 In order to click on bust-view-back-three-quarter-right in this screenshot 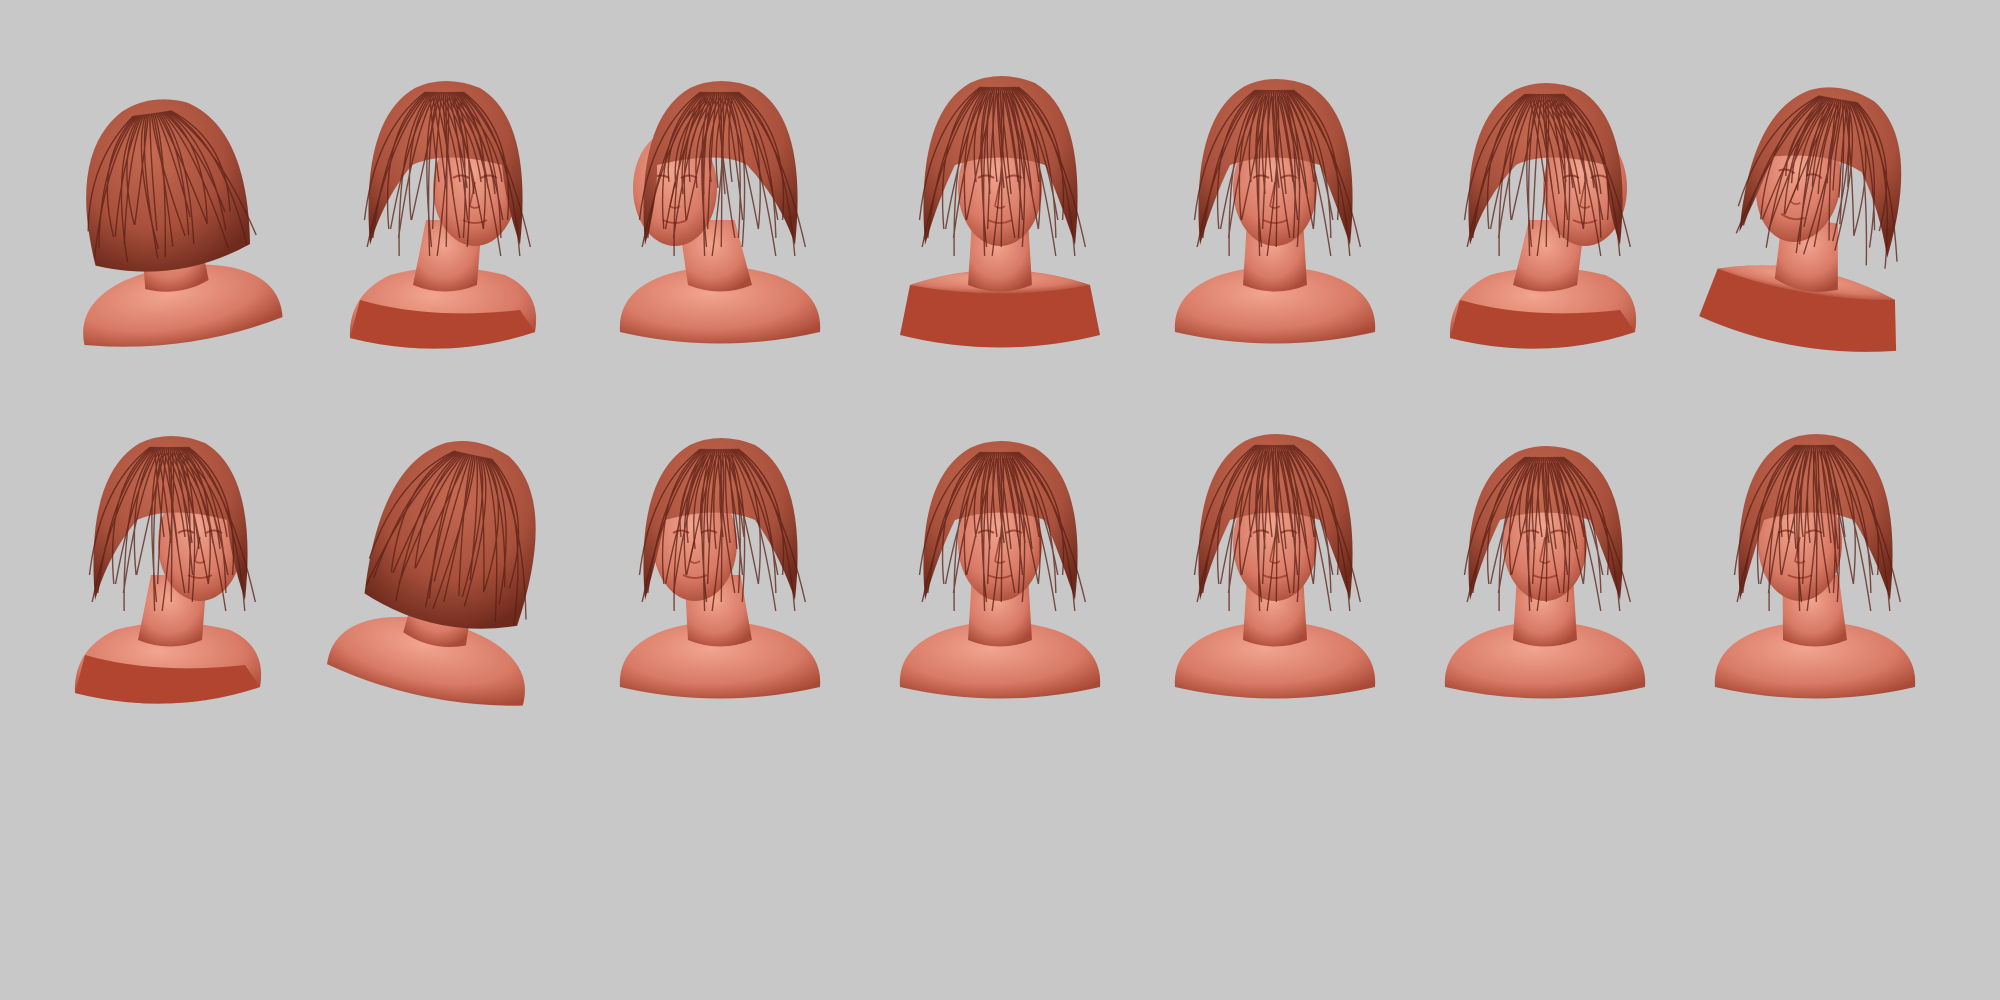, I will do `click(1545, 235)`.